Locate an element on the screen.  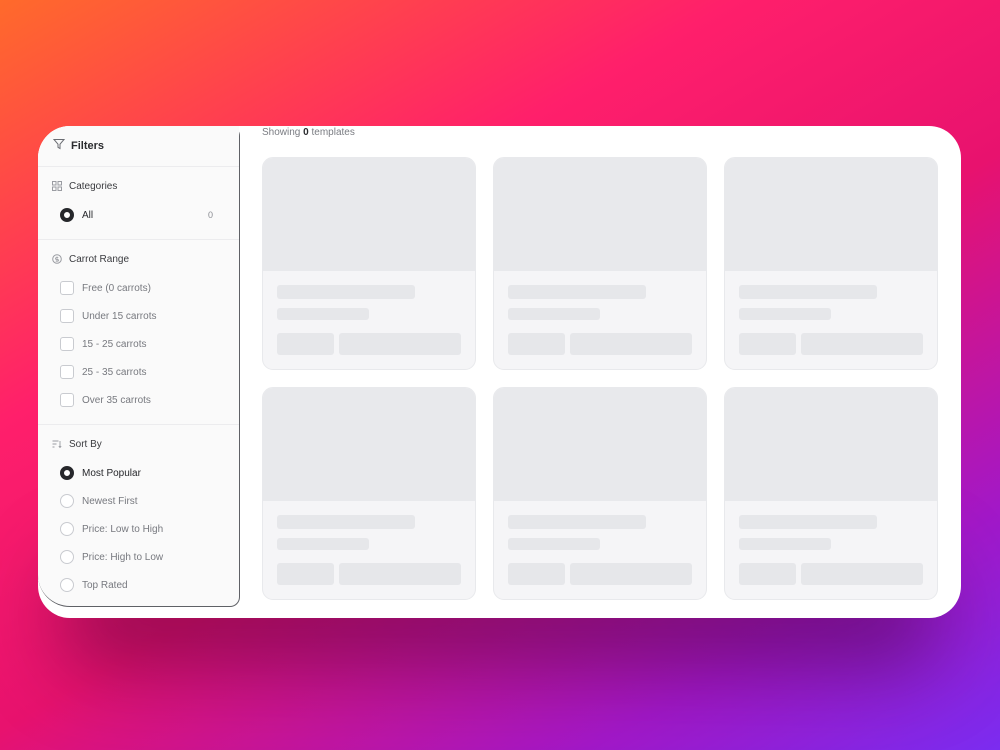
carrot-option-over-35: Over 35 carrots is located at coordinates (138, 400).